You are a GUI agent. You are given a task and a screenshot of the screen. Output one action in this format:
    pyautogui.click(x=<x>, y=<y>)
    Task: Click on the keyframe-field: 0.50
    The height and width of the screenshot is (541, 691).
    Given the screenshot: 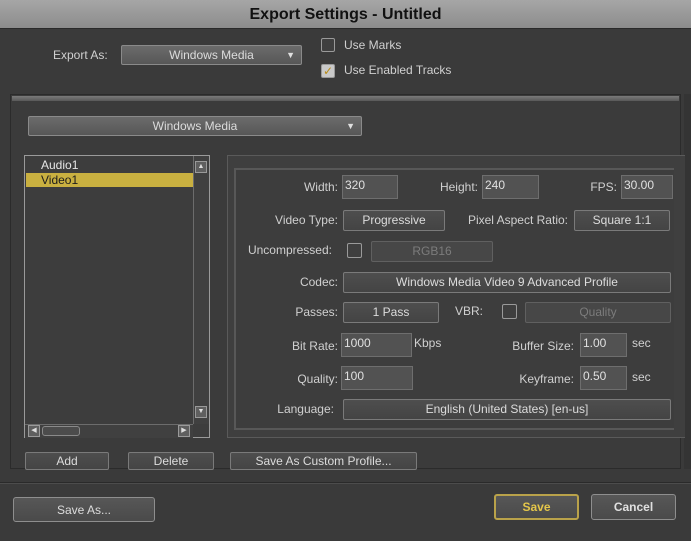 What is the action you would take?
    pyautogui.click(x=603, y=378)
    